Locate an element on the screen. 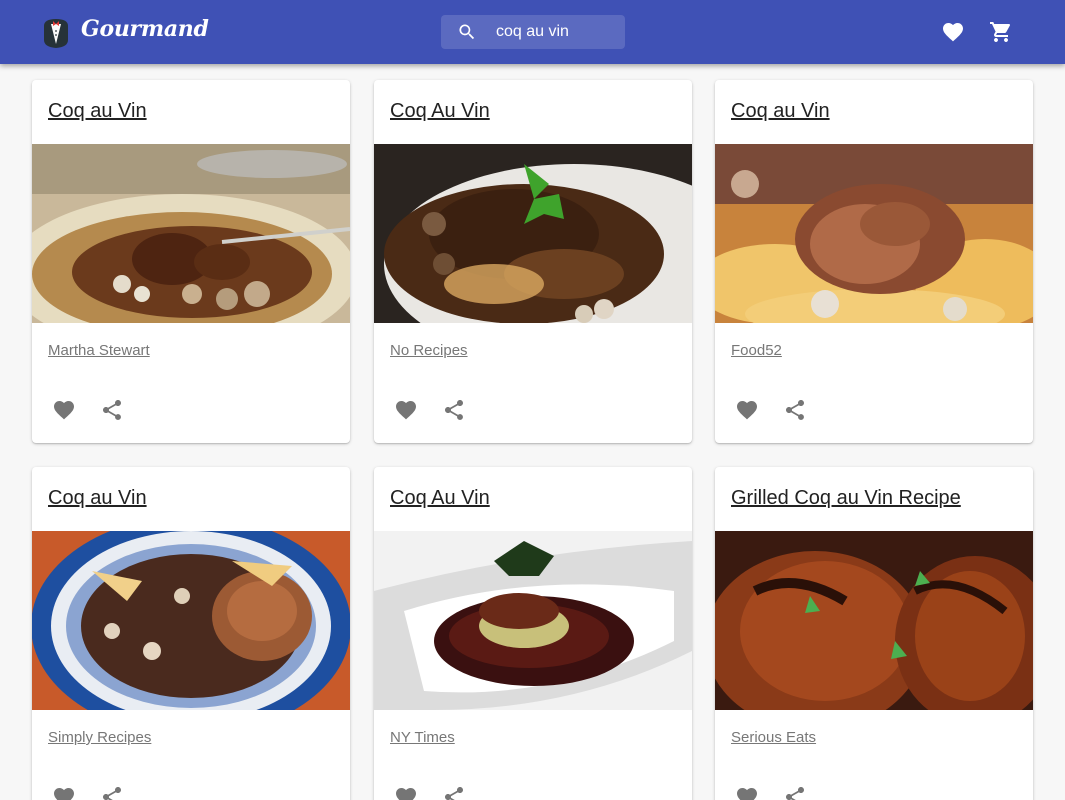  recipe-card: Coq au Vin Food52 is located at coordinates (874, 261).